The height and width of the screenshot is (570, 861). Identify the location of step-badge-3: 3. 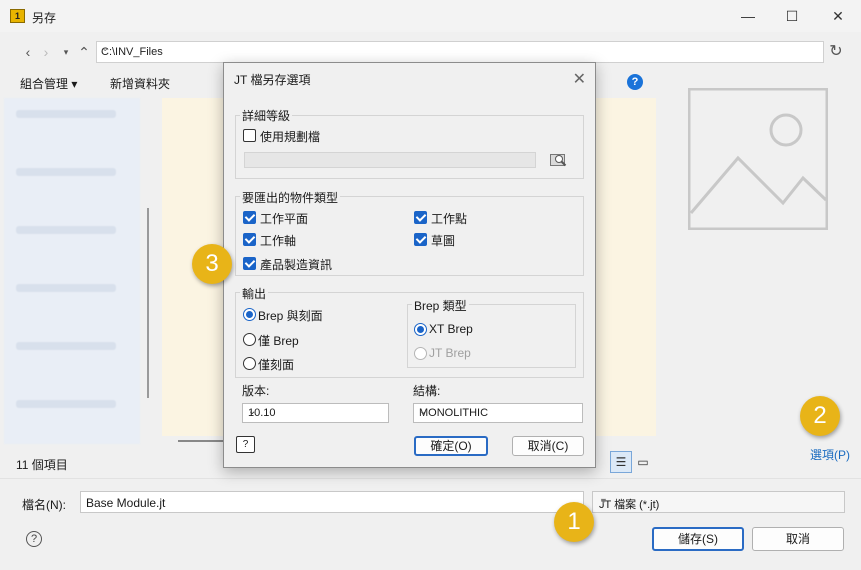
(212, 264).